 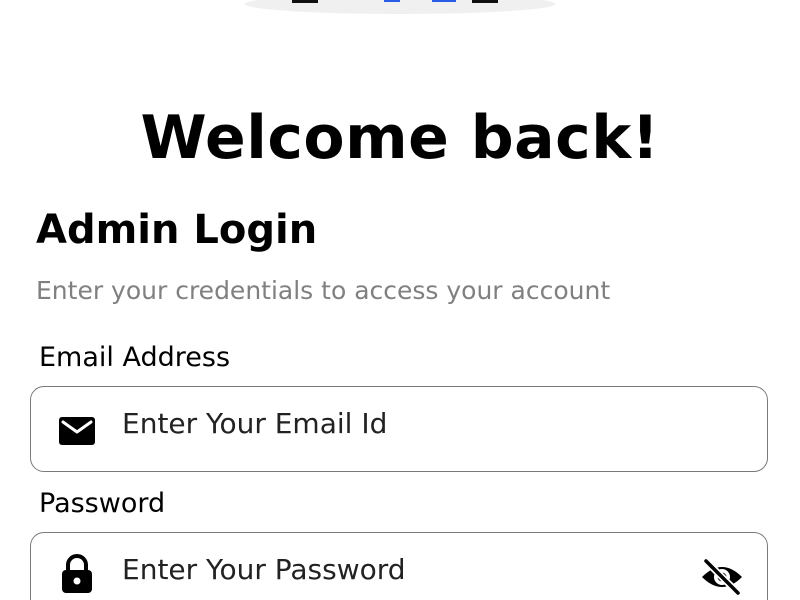 I want to click on eye-off-icon, so click(x=722, y=577).